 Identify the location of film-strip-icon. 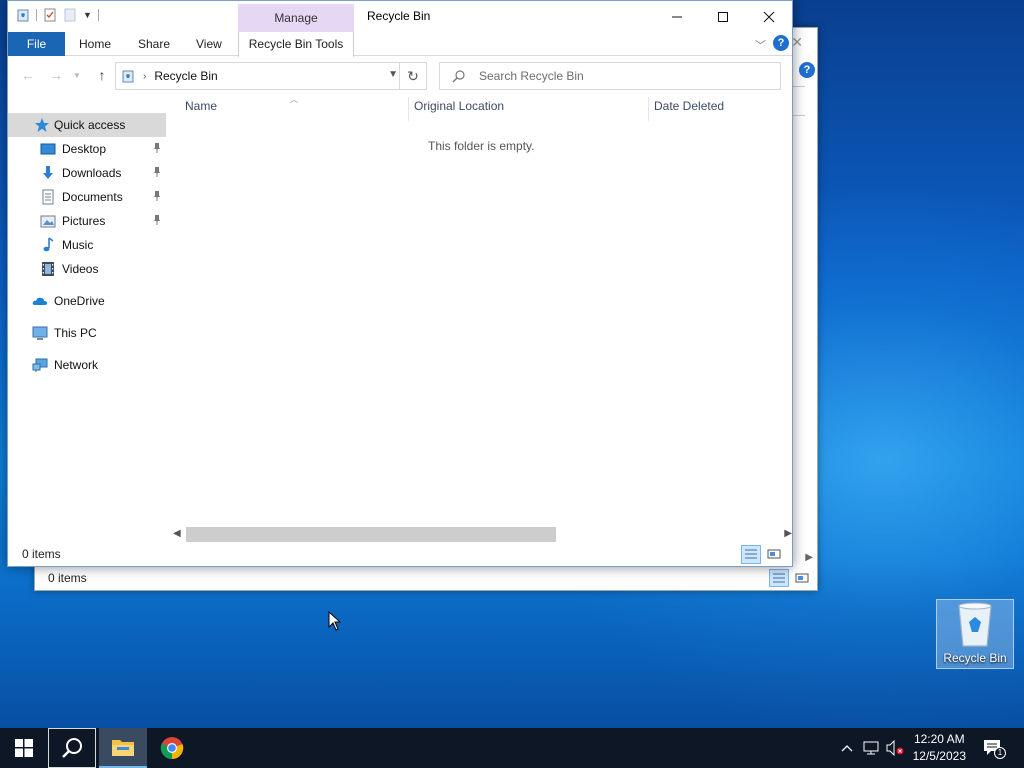
(48, 269).